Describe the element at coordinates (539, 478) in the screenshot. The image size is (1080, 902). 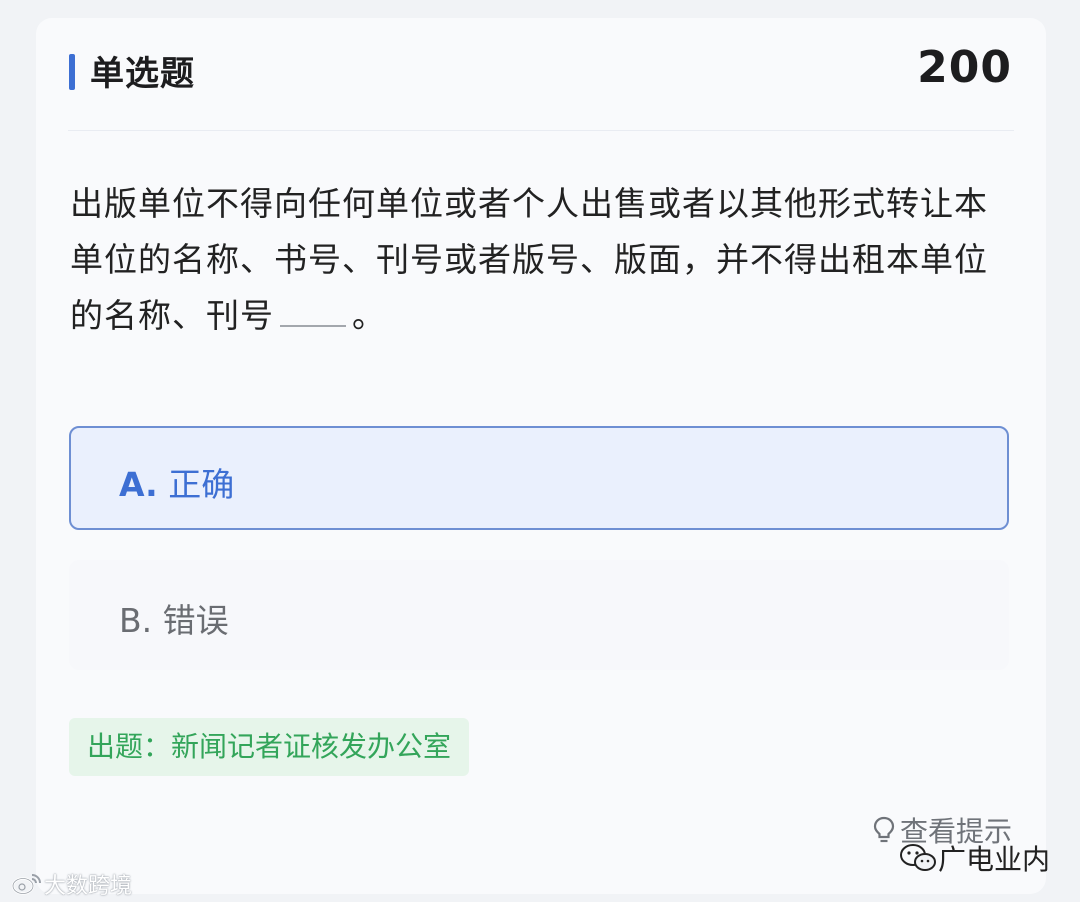
I see `option-a: A. 正确` at that location.